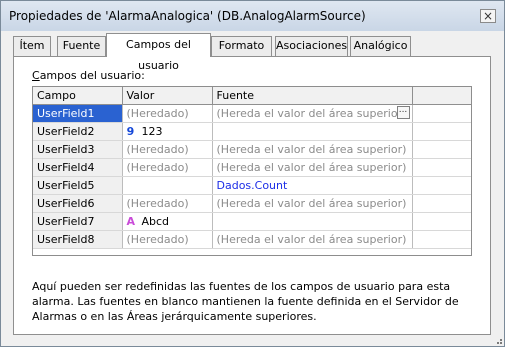 This screenshot has width=505, height=347. I want to click on field-name-cell: UserField1, so click(78, 113).